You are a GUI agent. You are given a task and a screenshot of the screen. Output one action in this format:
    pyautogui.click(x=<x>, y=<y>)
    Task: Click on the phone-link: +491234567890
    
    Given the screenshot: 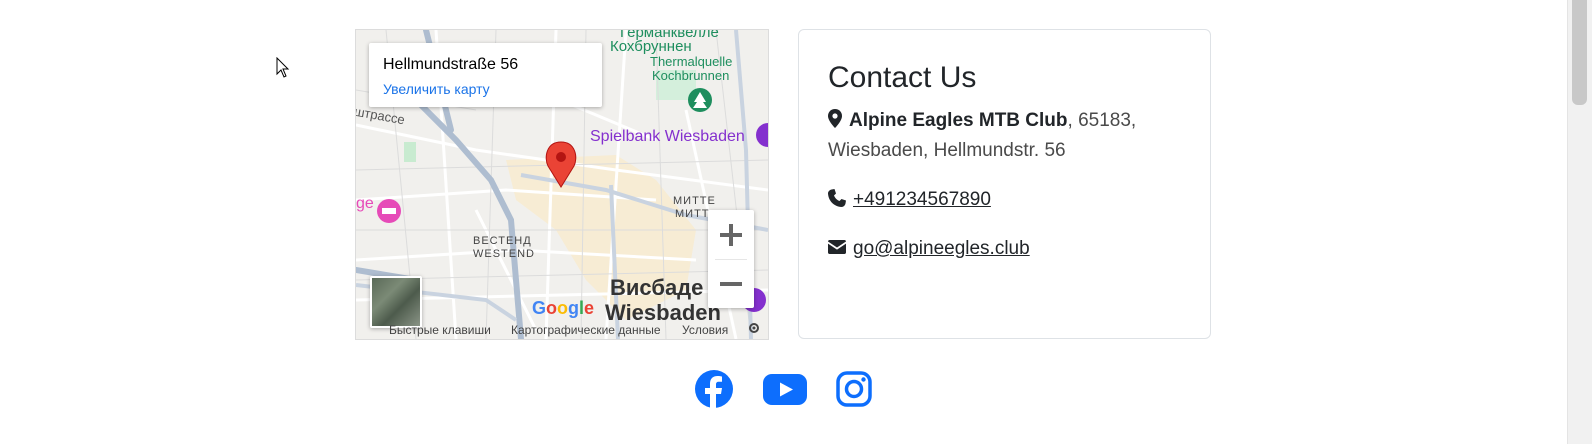 What is the action you would take?
    pyautogui.click(x=922, y=199)
    